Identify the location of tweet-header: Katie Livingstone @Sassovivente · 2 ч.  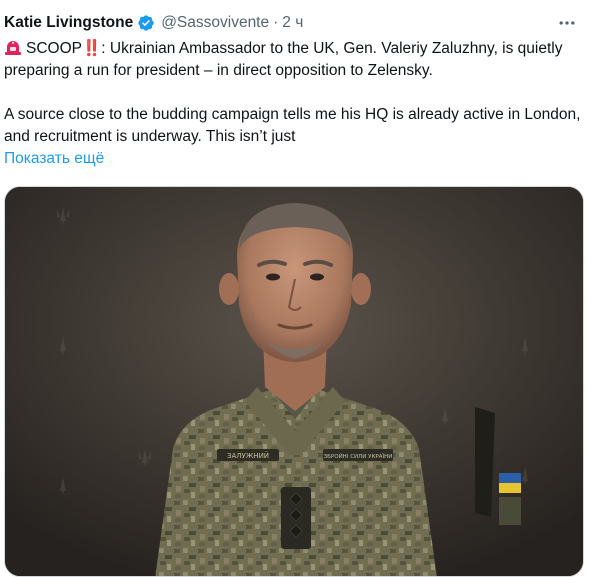
(291, 23).